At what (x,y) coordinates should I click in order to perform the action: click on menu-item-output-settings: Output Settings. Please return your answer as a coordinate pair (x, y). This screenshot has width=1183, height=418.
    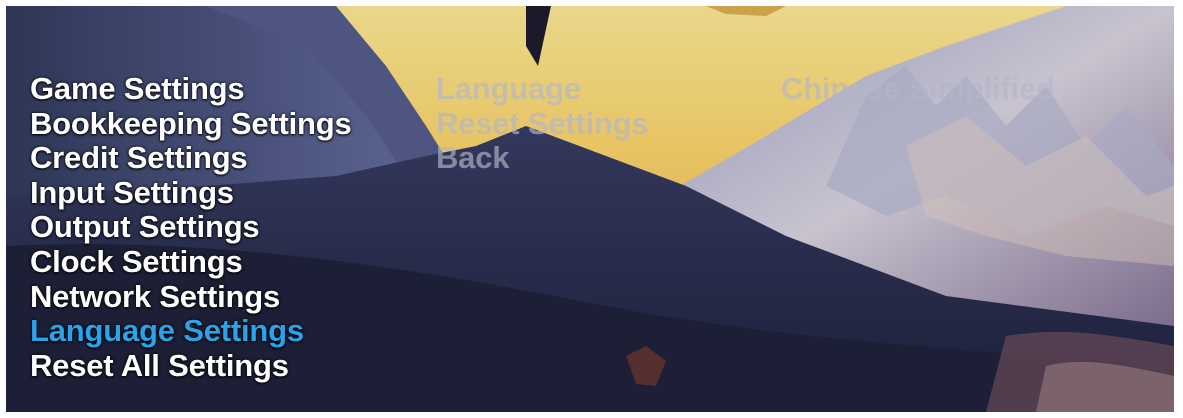
    Looking at the image, I should click on (191, 227).